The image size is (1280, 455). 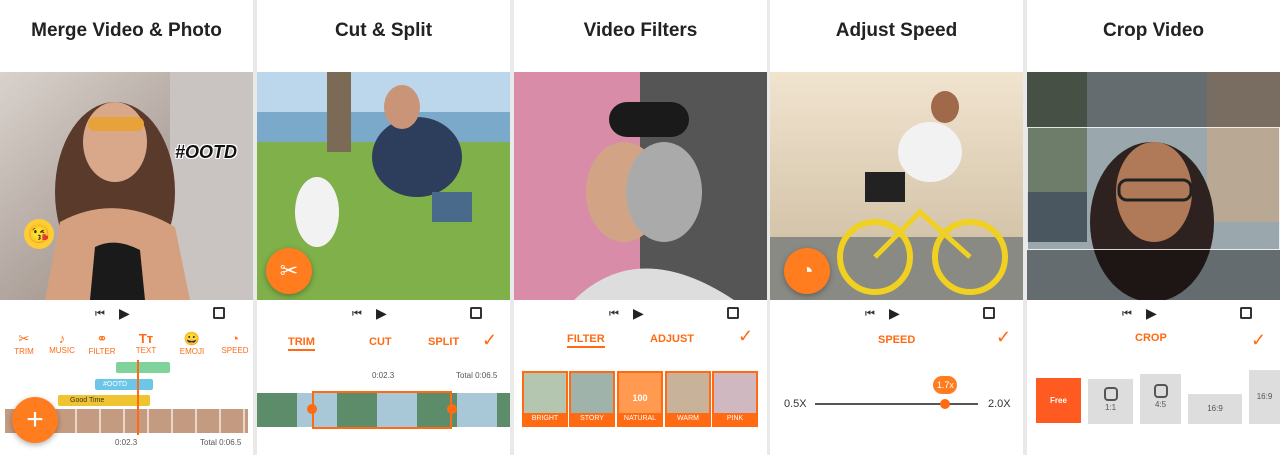 I want to click on tab-adjust: ADJUST, so click(x=672, y=339).